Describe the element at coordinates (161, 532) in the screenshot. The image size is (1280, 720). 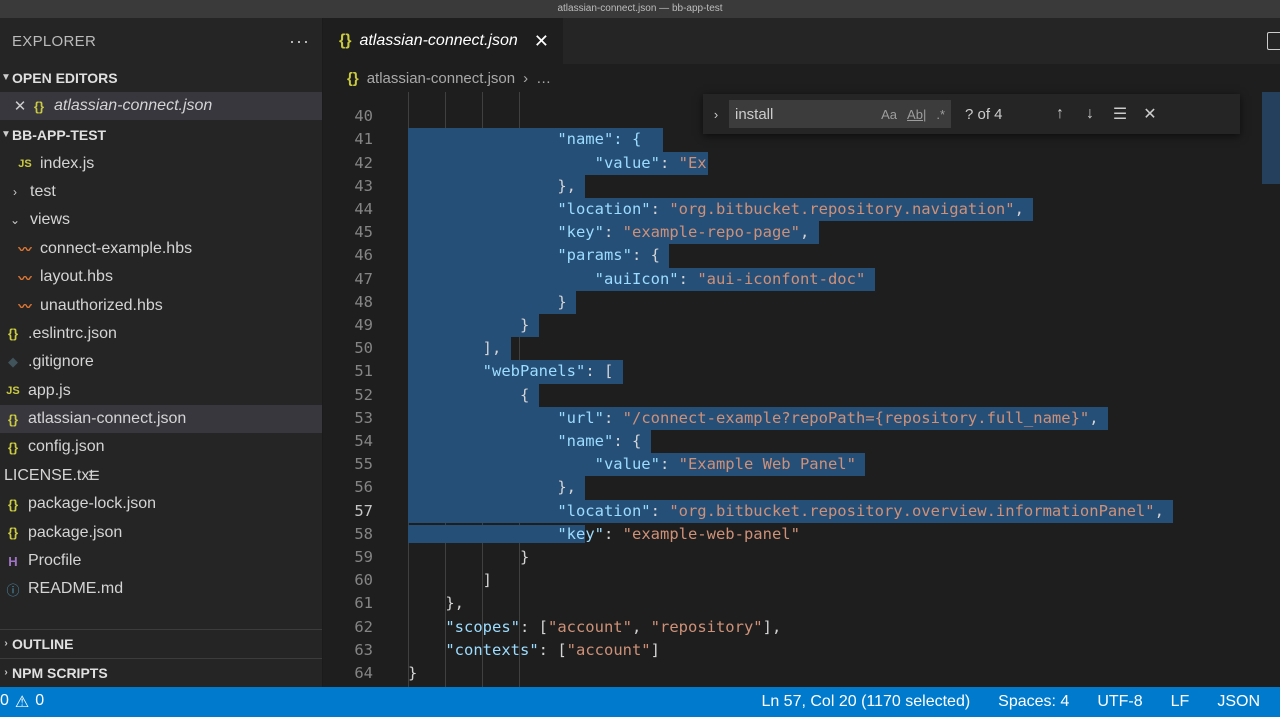
I see `file-item-package-json: {} package.json` at that location.